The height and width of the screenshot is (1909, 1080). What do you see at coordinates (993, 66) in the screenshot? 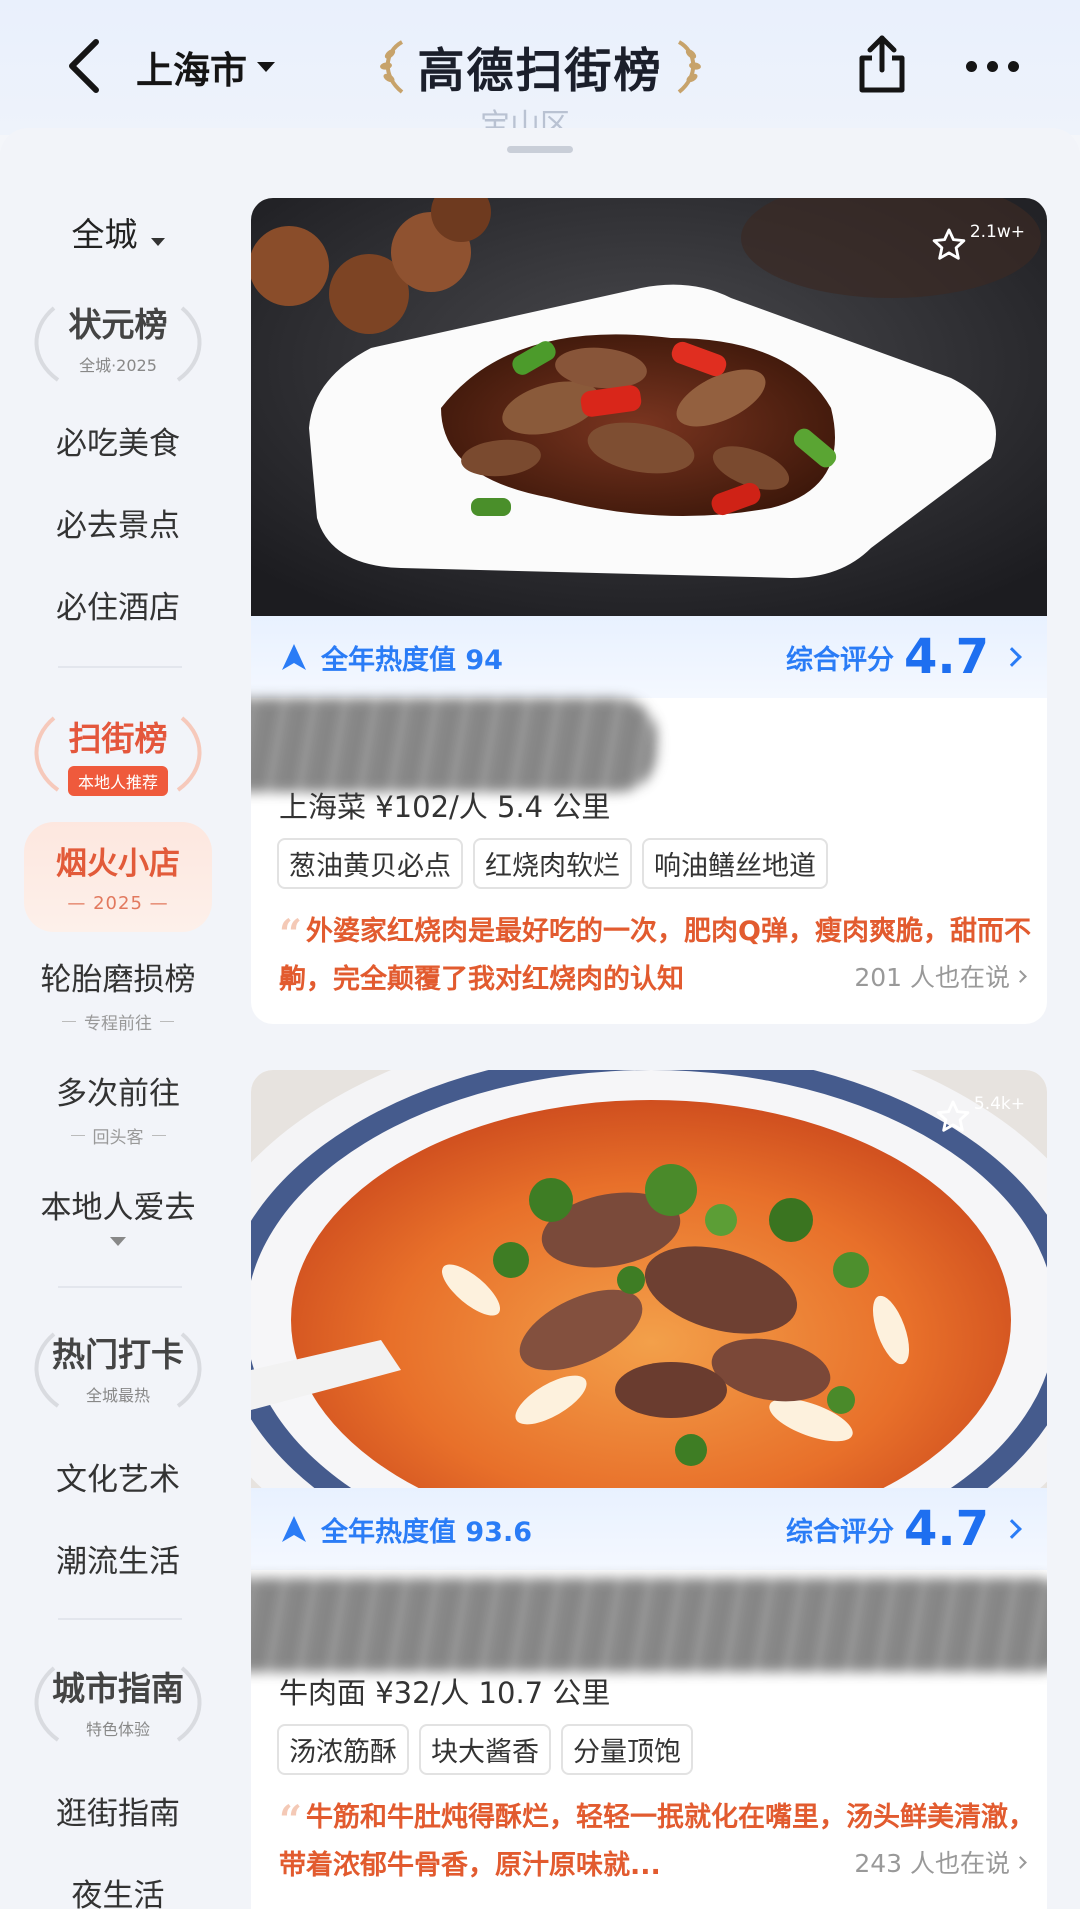
I see `more-icon` at bounding box center [993, 66].